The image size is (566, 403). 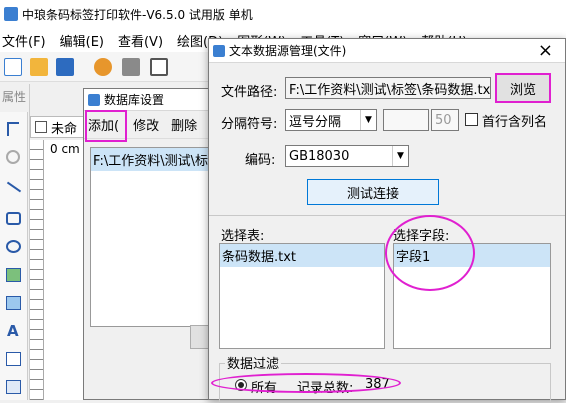 I want to click on menu-edit: 编辑(E), so click(x=82, y=40).